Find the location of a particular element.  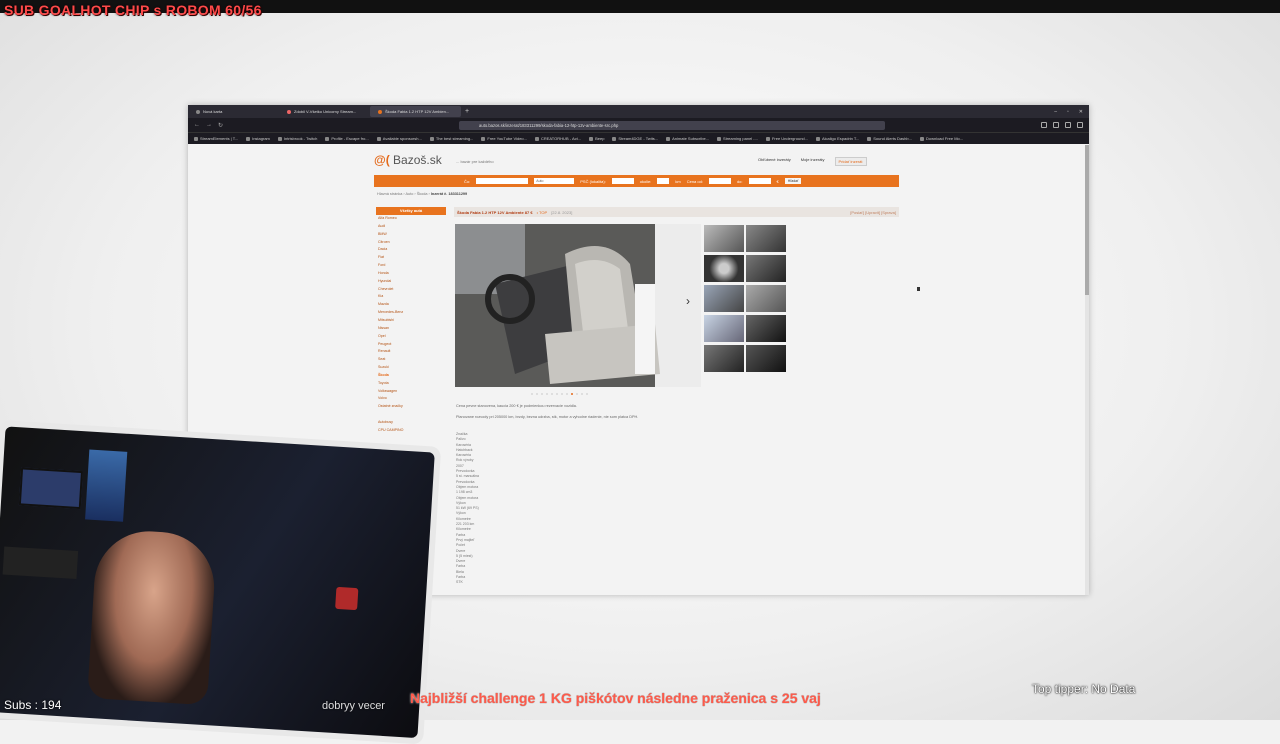

sidebar-item: Mitsubishi is located at coordinates (411, 321).